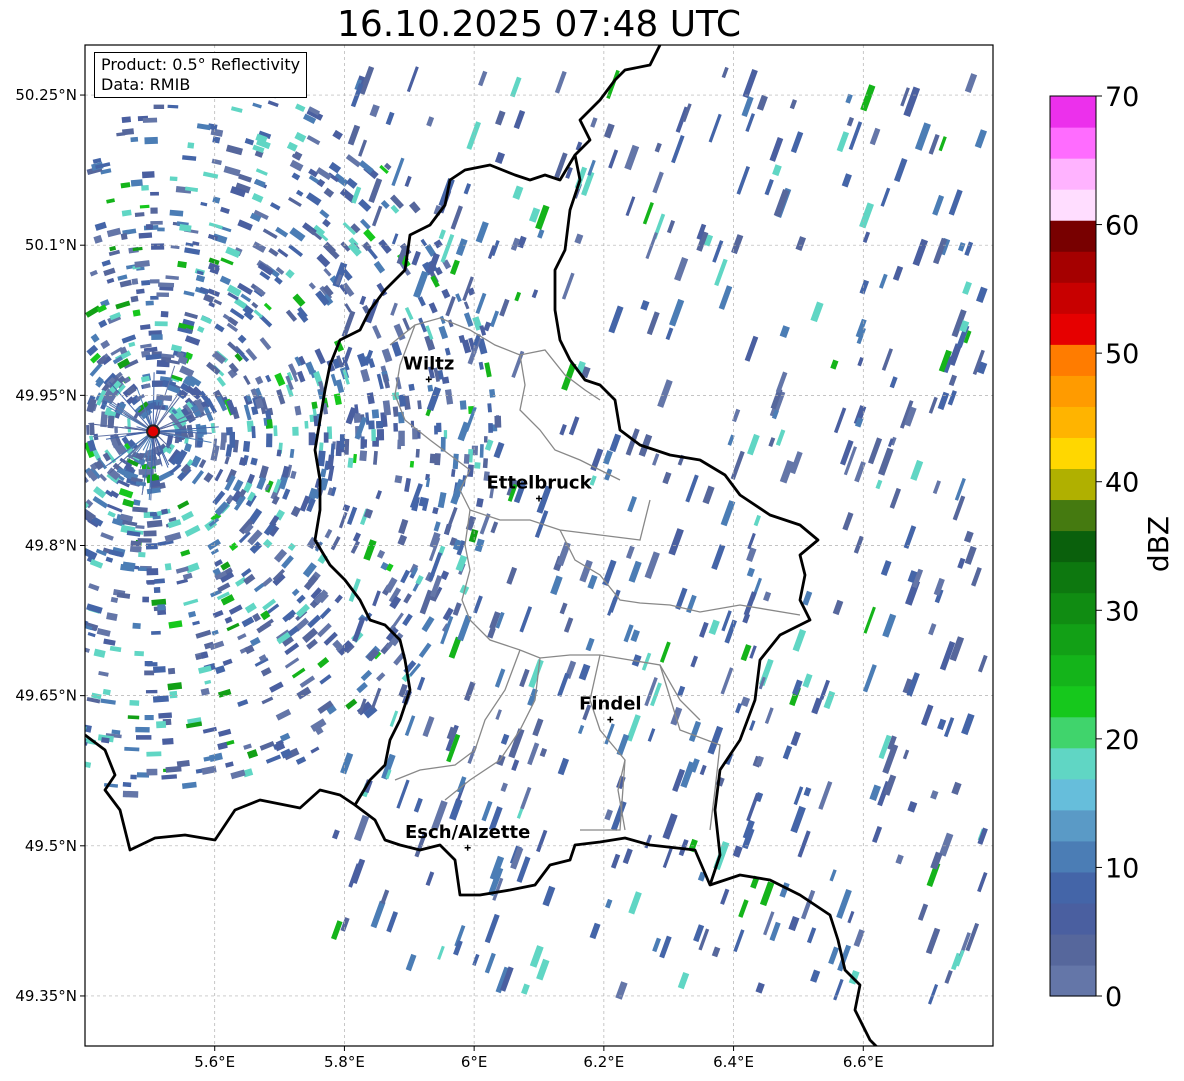 The width and height of the screenshot is (1184, 1081). Describe the element at coordinates (214, 1062) in the screenshot. I see `lon-tick-label: 5.6°E` at that location.